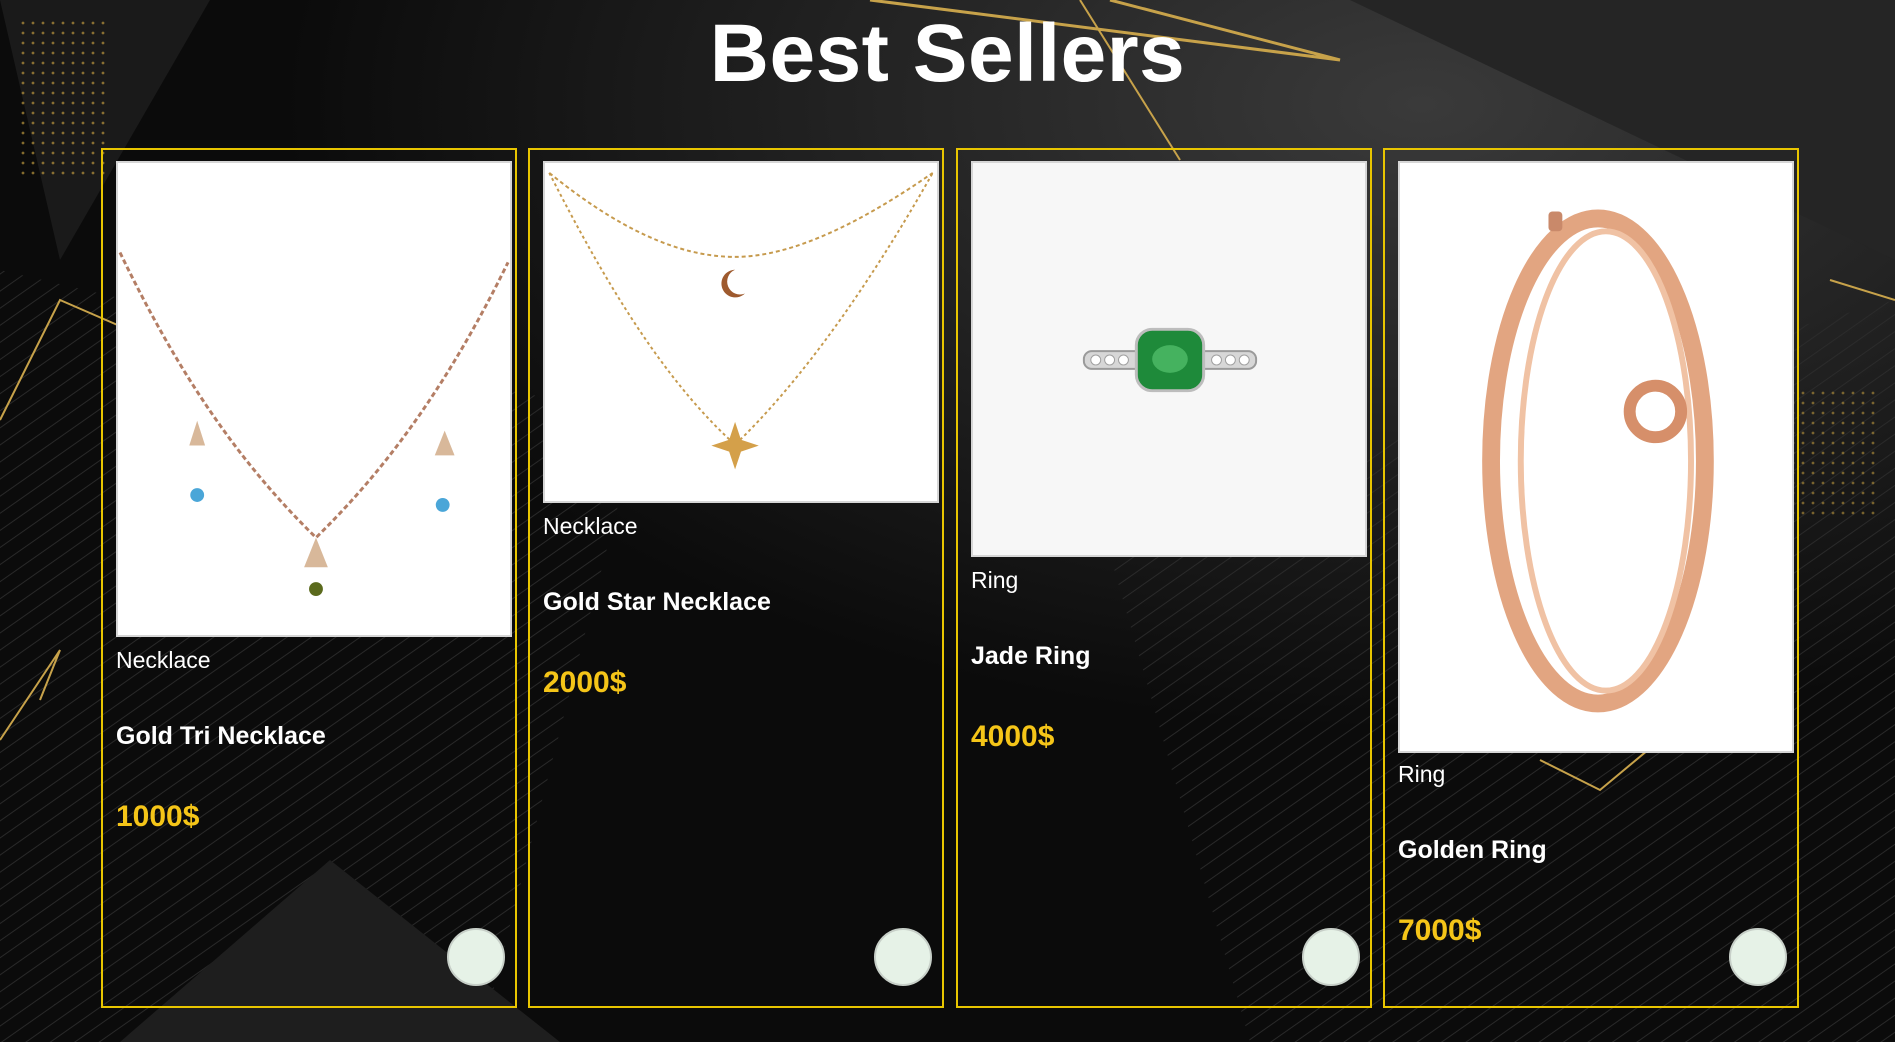 The height and width of the screenshot is (1042, 1895). I want to click on knot-bangle-icon, so click(1598, 461).